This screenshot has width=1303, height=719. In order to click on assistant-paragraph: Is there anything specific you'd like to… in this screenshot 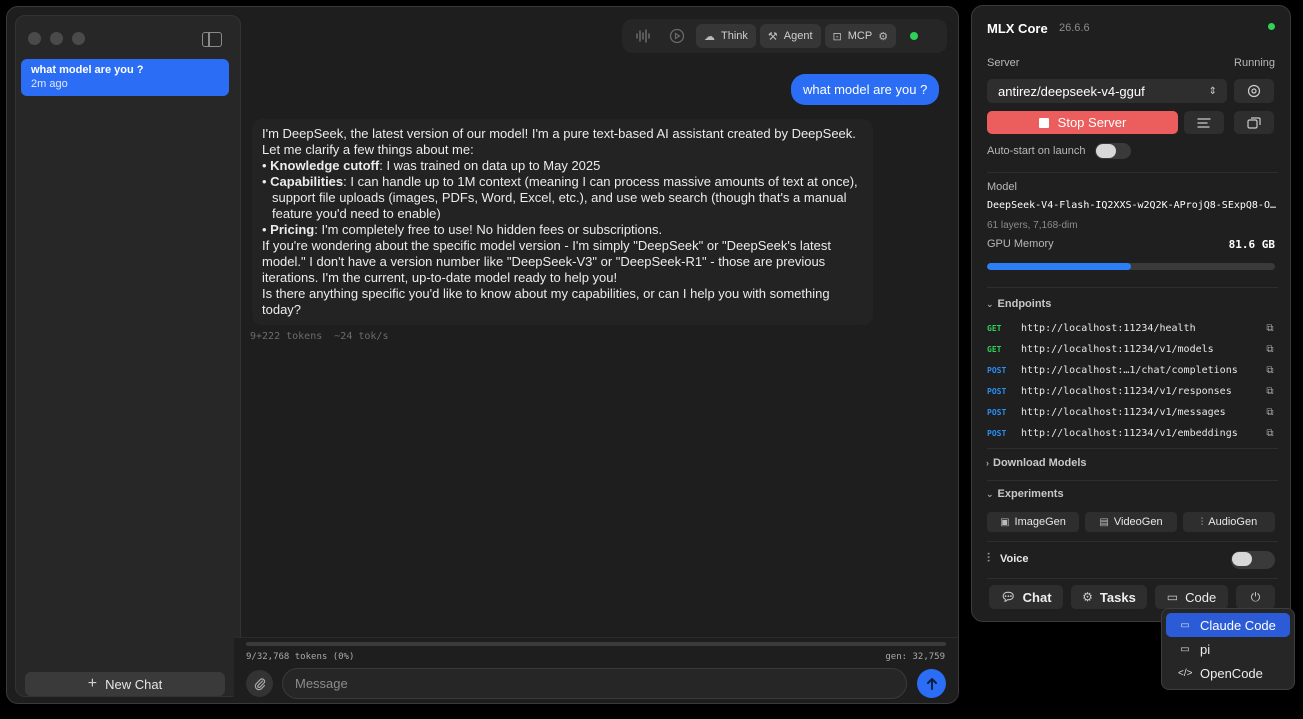, I will do `click(546, 301)`.